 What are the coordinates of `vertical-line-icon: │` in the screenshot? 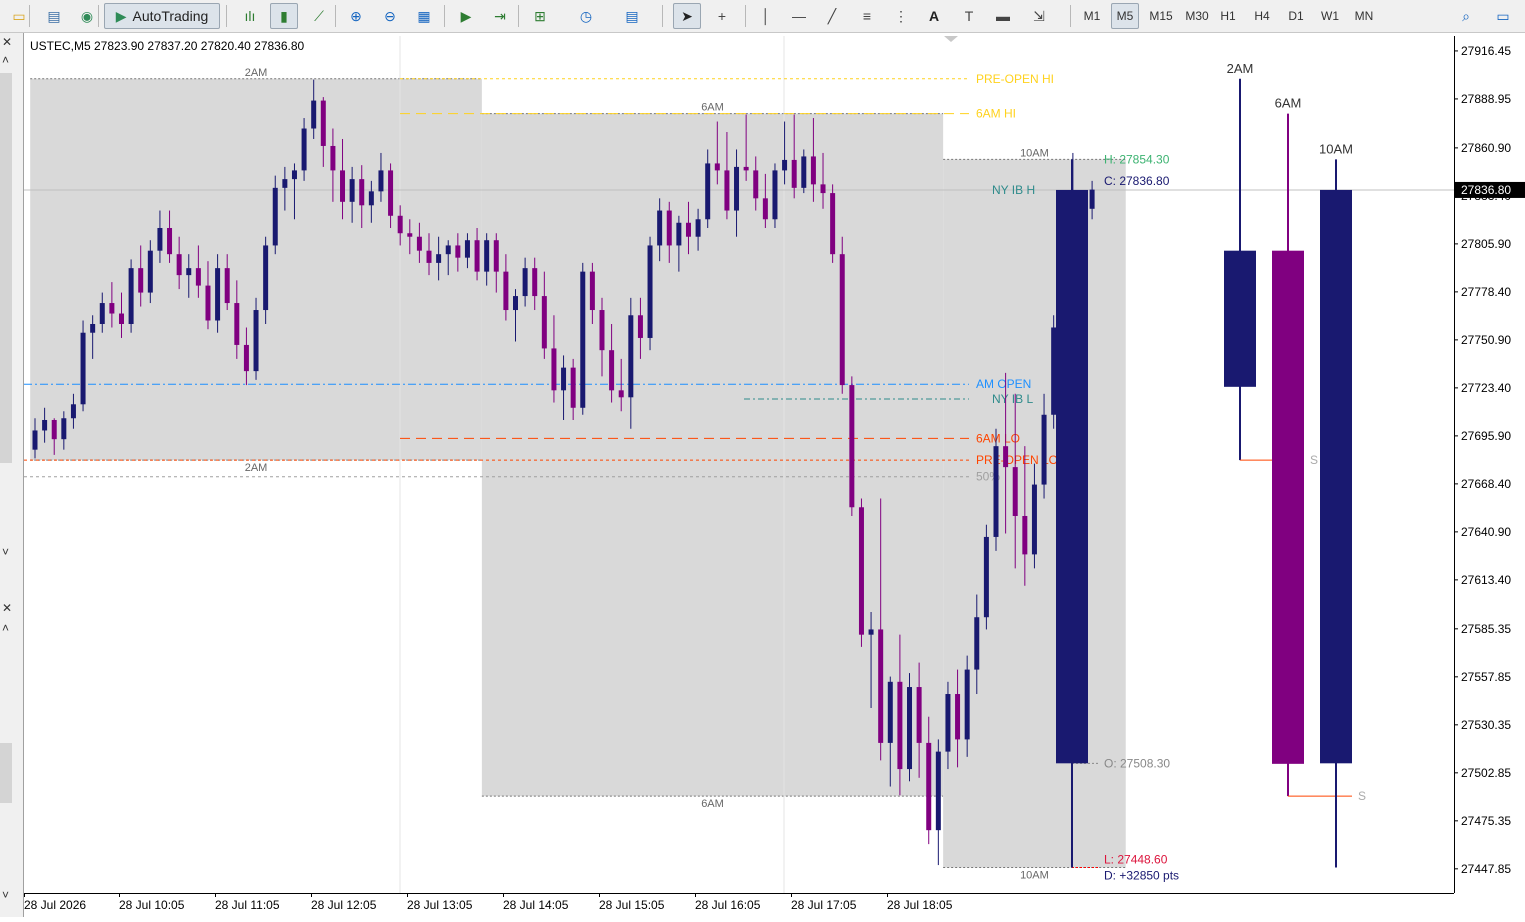 It's located at (766, 16).